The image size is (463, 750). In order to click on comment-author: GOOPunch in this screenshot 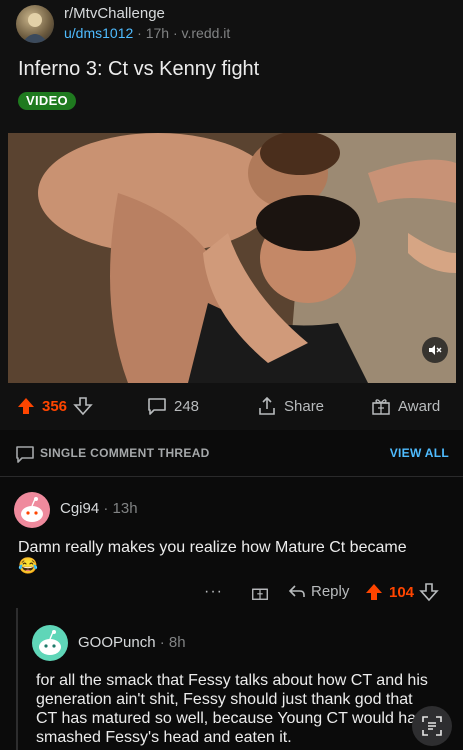, I will do `click(117, 642)`.